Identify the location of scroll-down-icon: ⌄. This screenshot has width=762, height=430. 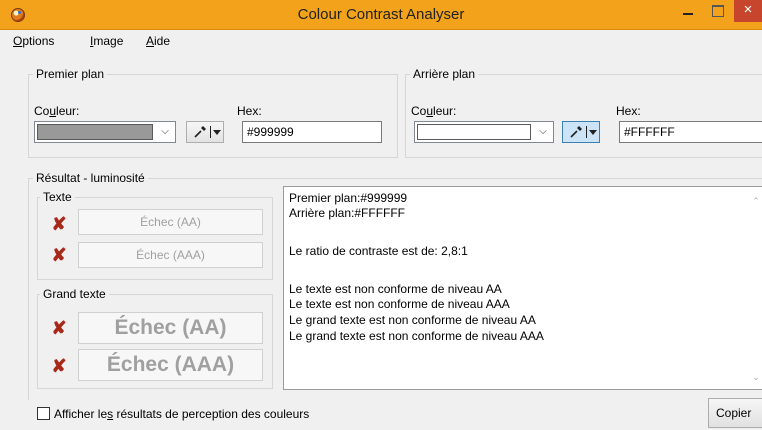
(756, 377).